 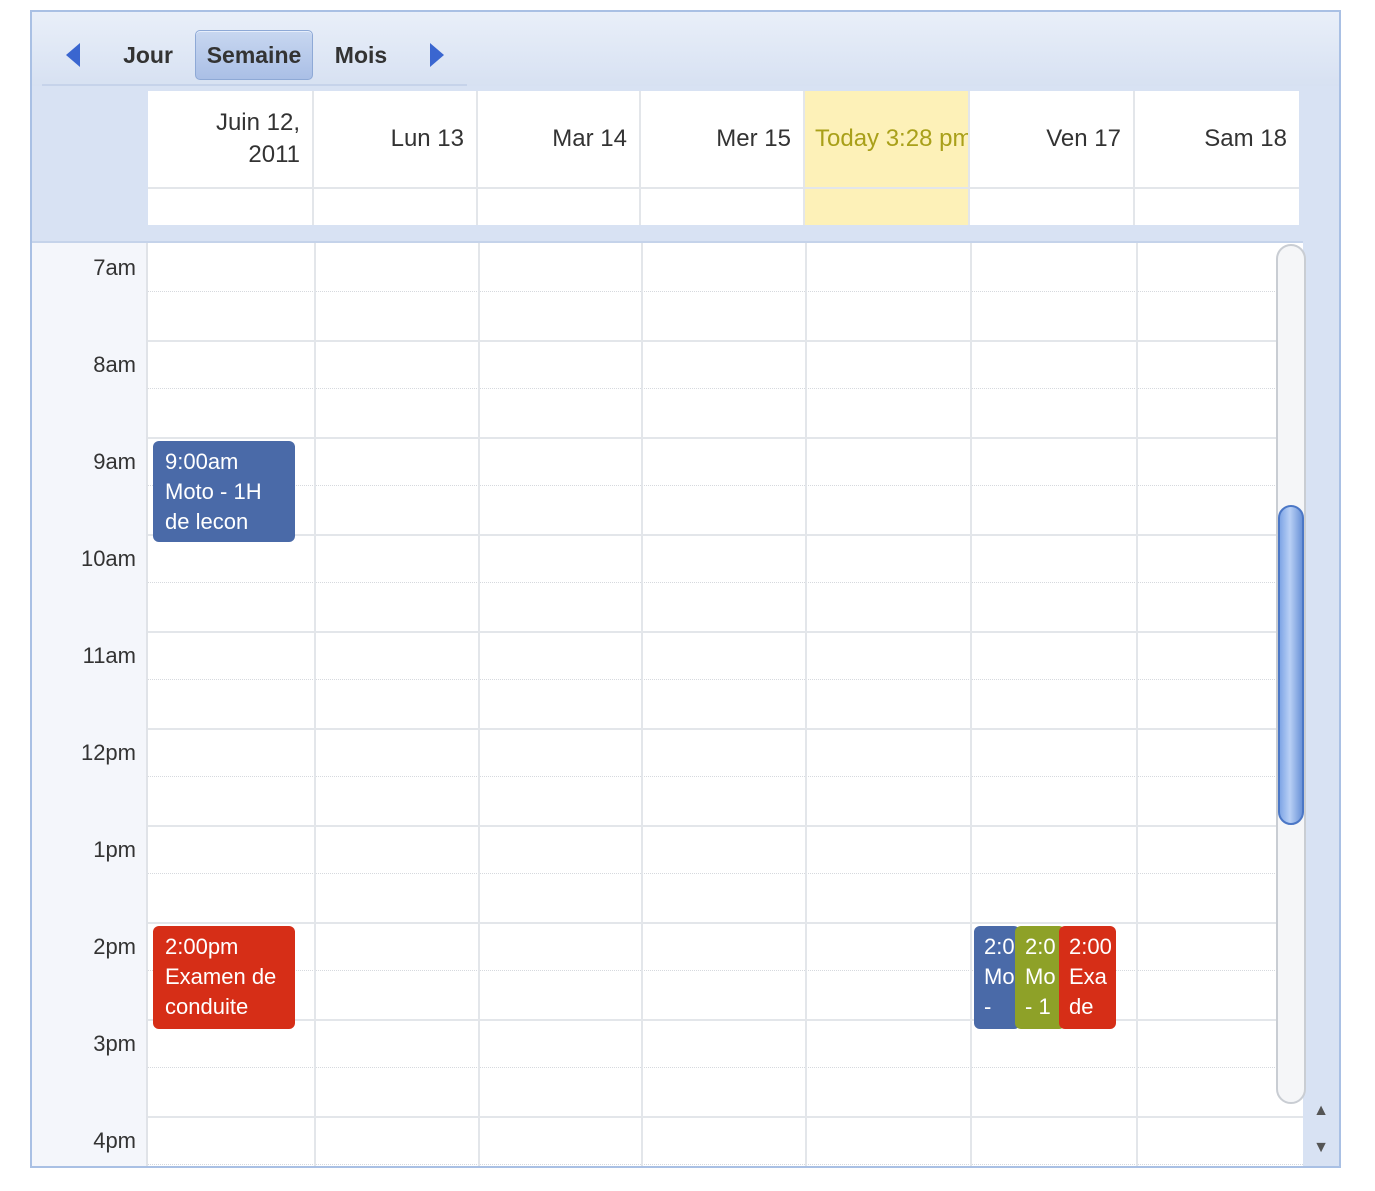 I want to click on hour-label: 7am, so click(x=114, y=267).